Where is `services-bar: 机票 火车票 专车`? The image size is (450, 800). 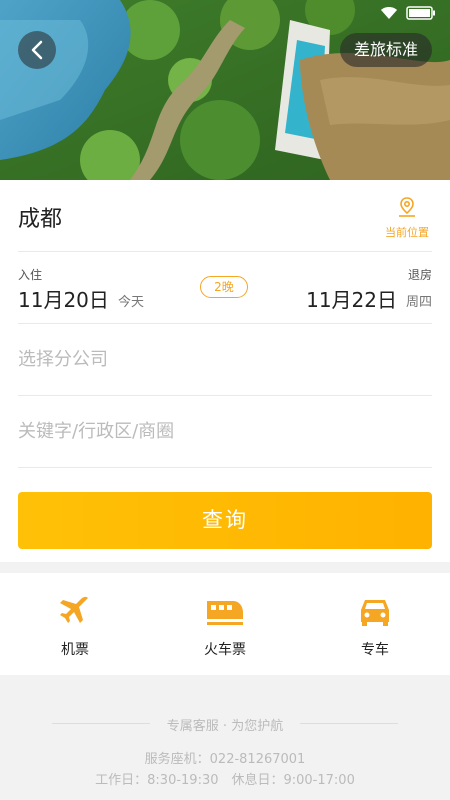 services-bar: 机票 火车票 专车 is located at coordinates (225, 624).